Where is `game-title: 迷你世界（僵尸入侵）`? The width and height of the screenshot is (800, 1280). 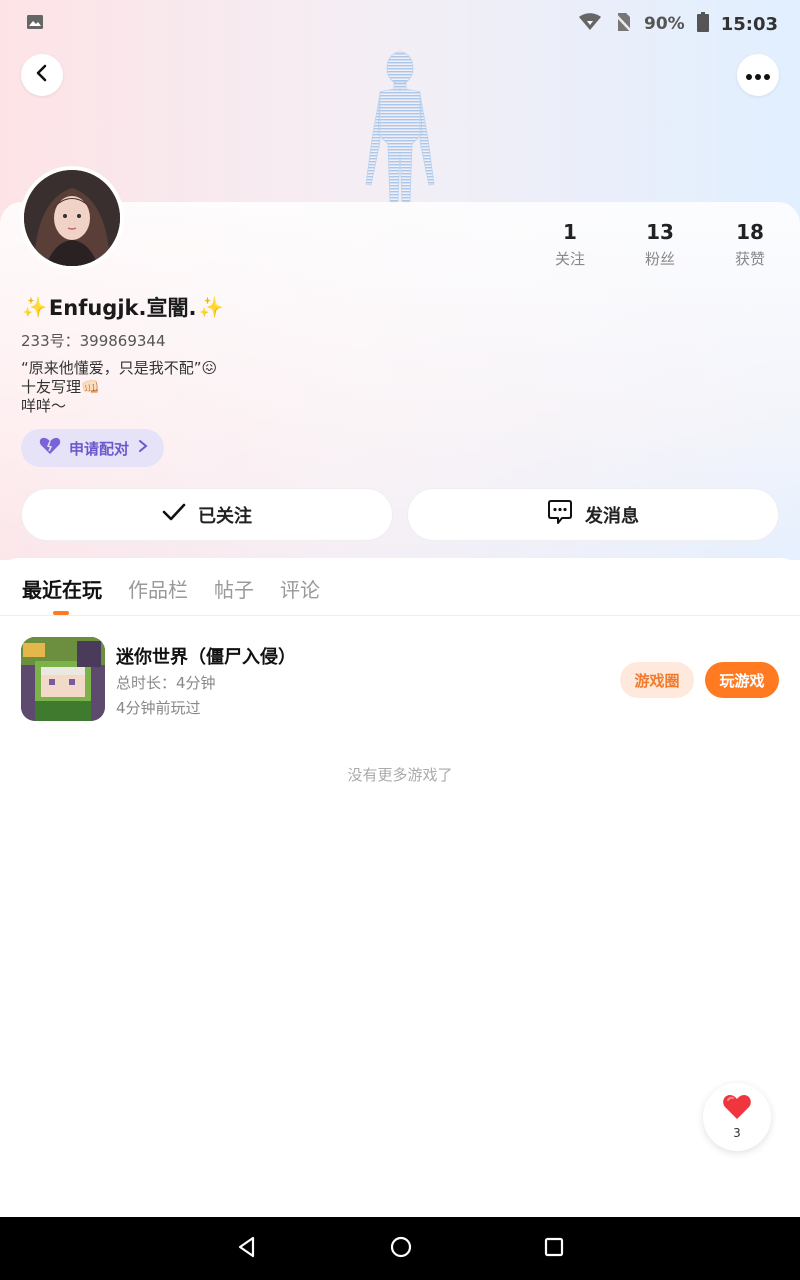
game-title: 迷你世界（僵尸入侵） is located at coordinates (206, 657).